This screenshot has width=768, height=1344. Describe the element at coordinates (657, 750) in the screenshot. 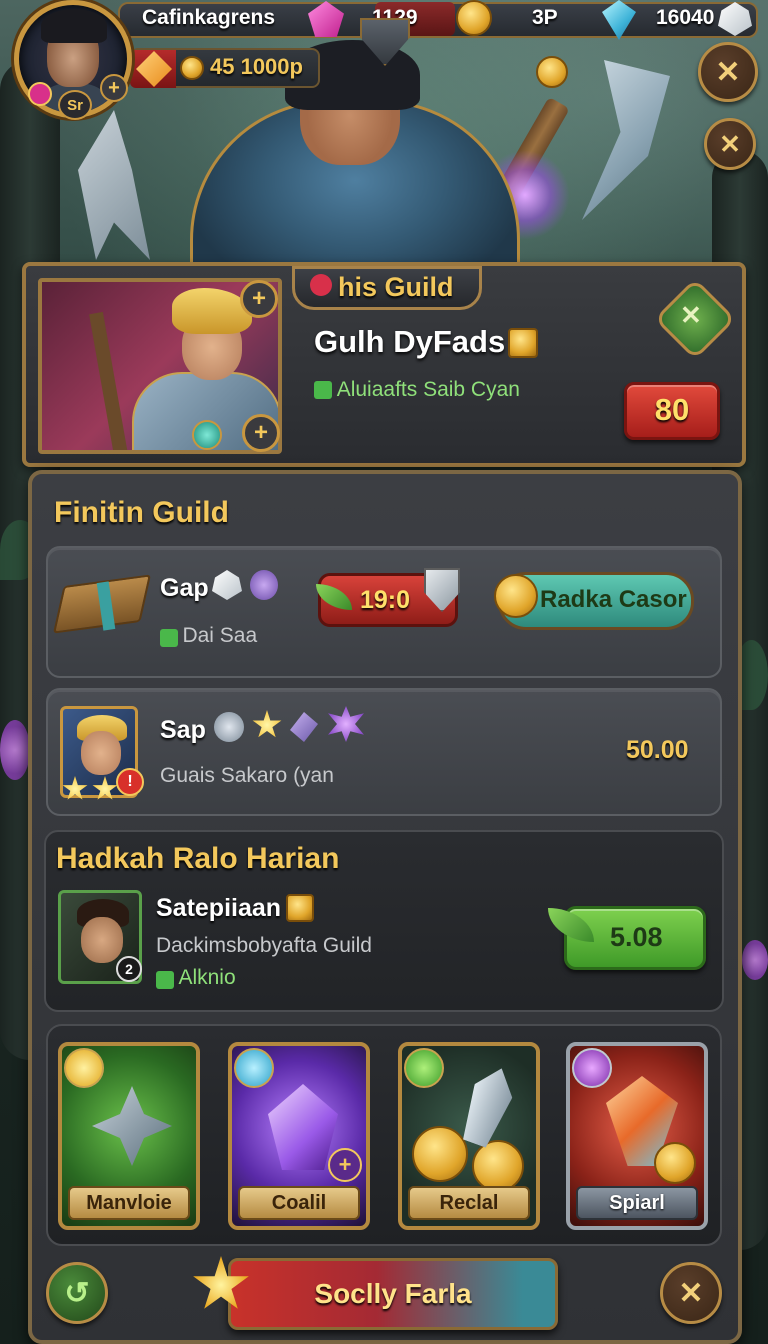

I see `row2-amount: 50.00` at that location.